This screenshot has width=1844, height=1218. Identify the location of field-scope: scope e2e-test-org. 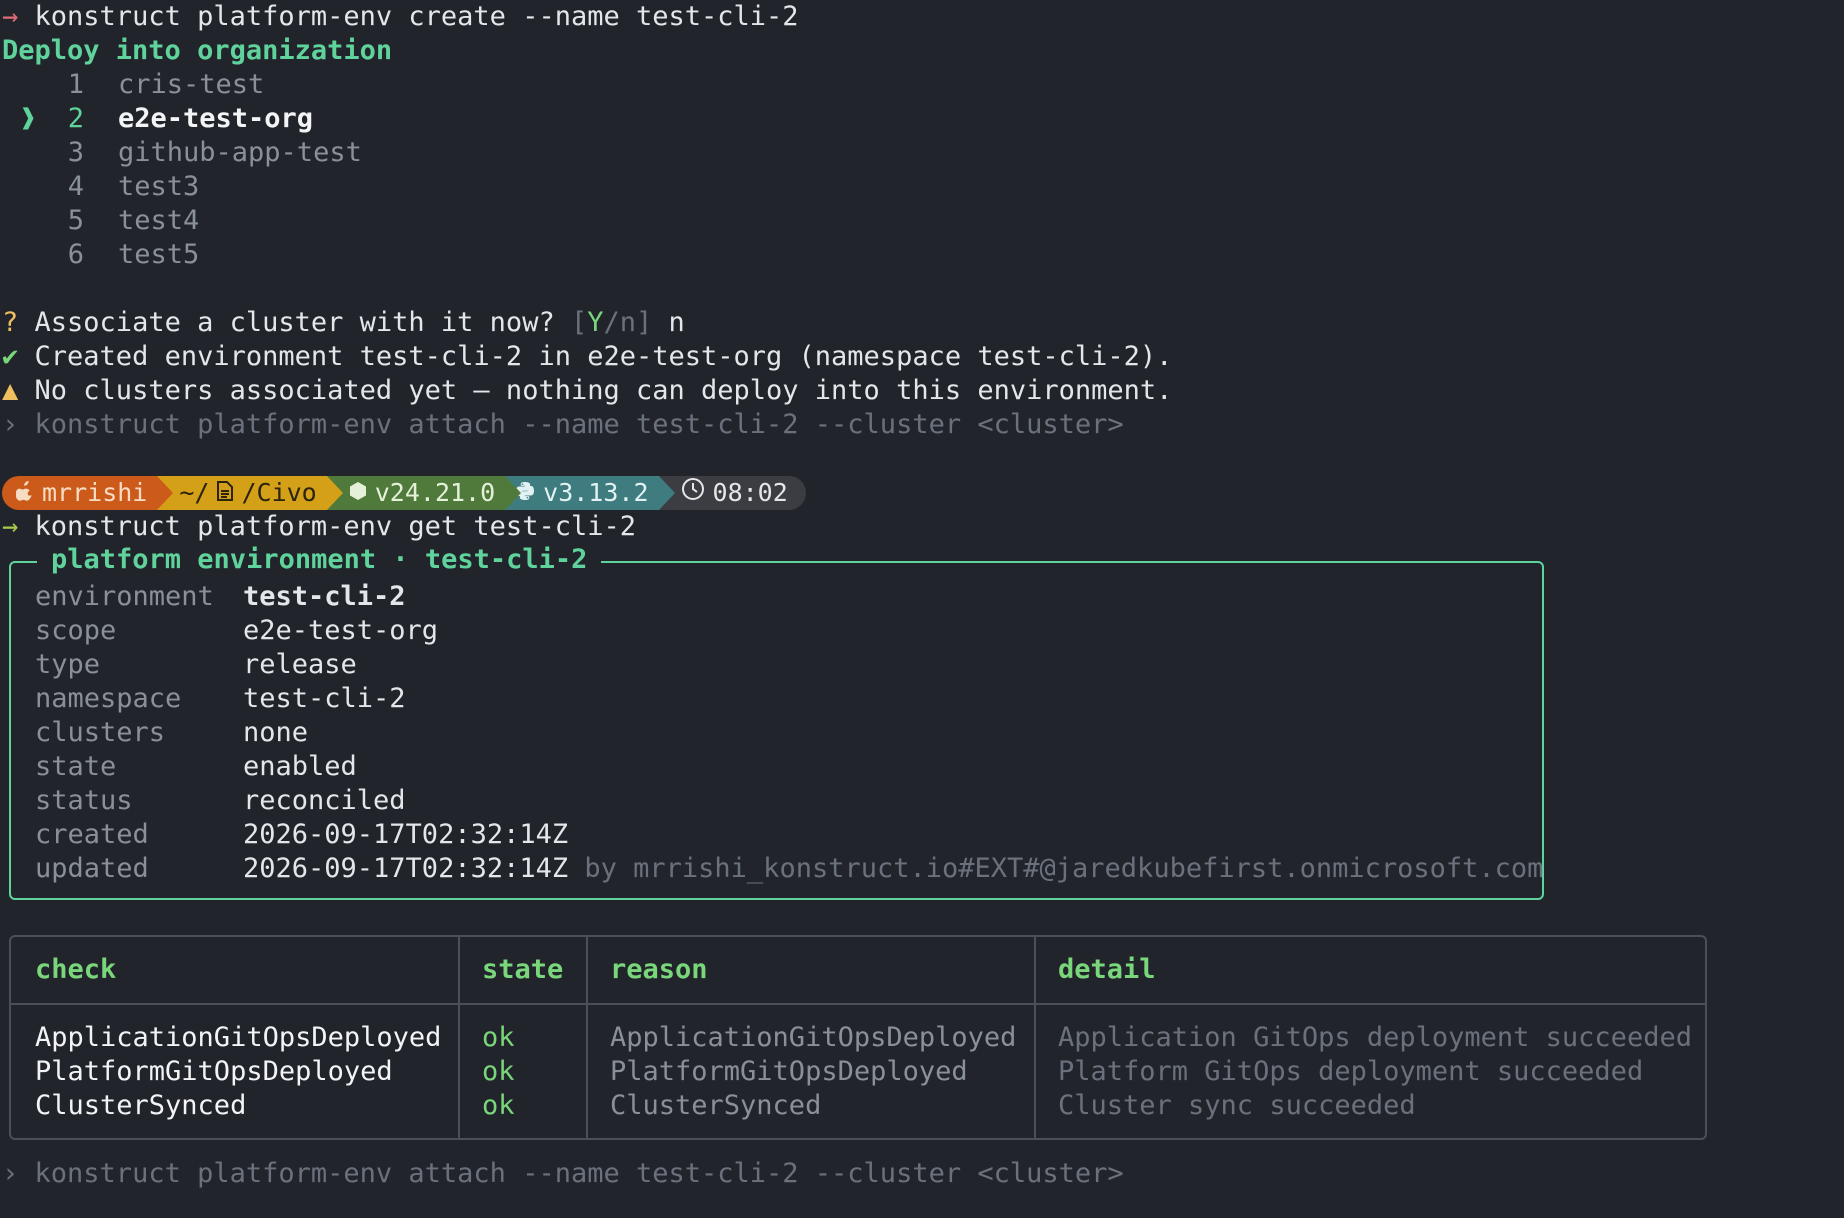
(237, 630).